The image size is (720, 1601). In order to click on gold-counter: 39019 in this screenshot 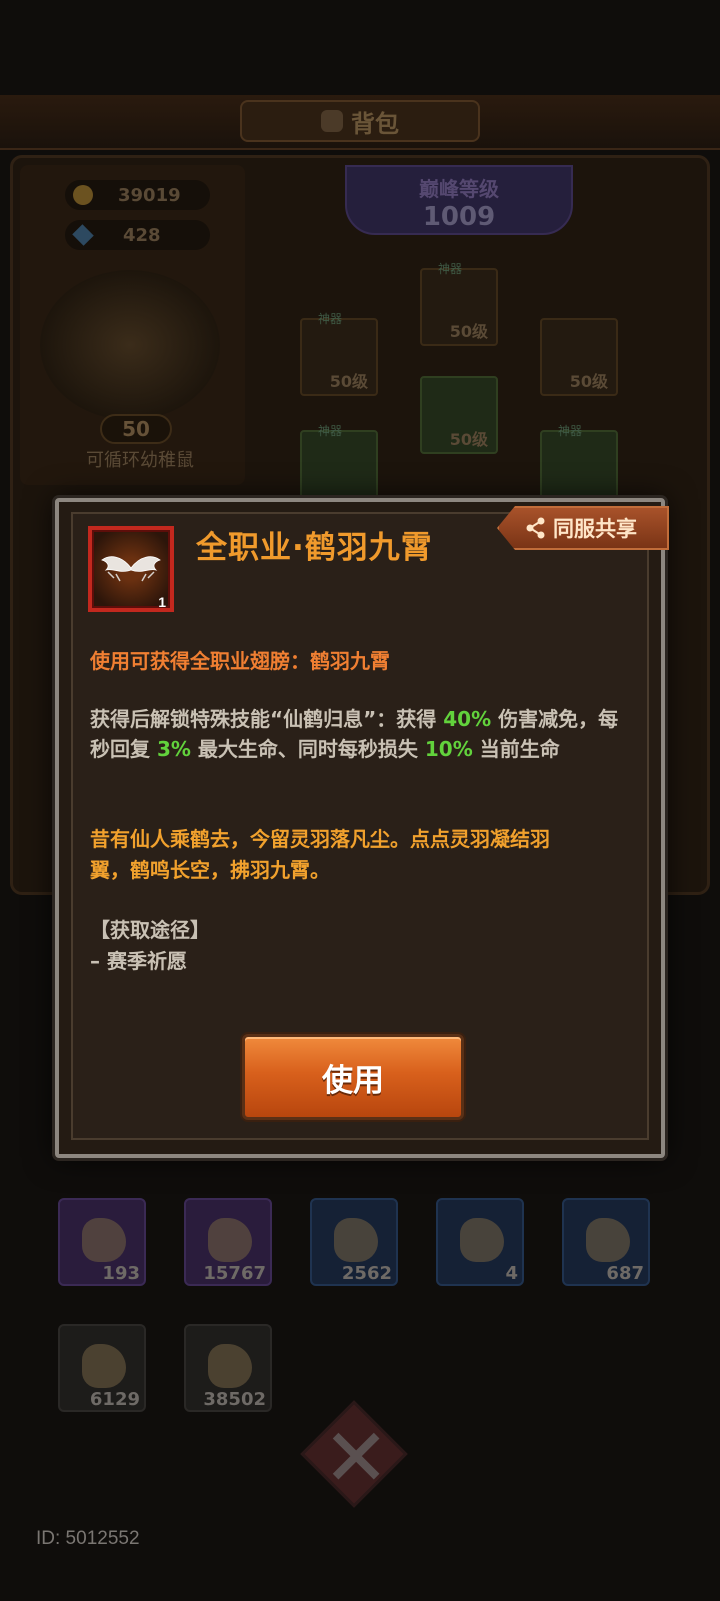, I will do `click(137, 195)`.